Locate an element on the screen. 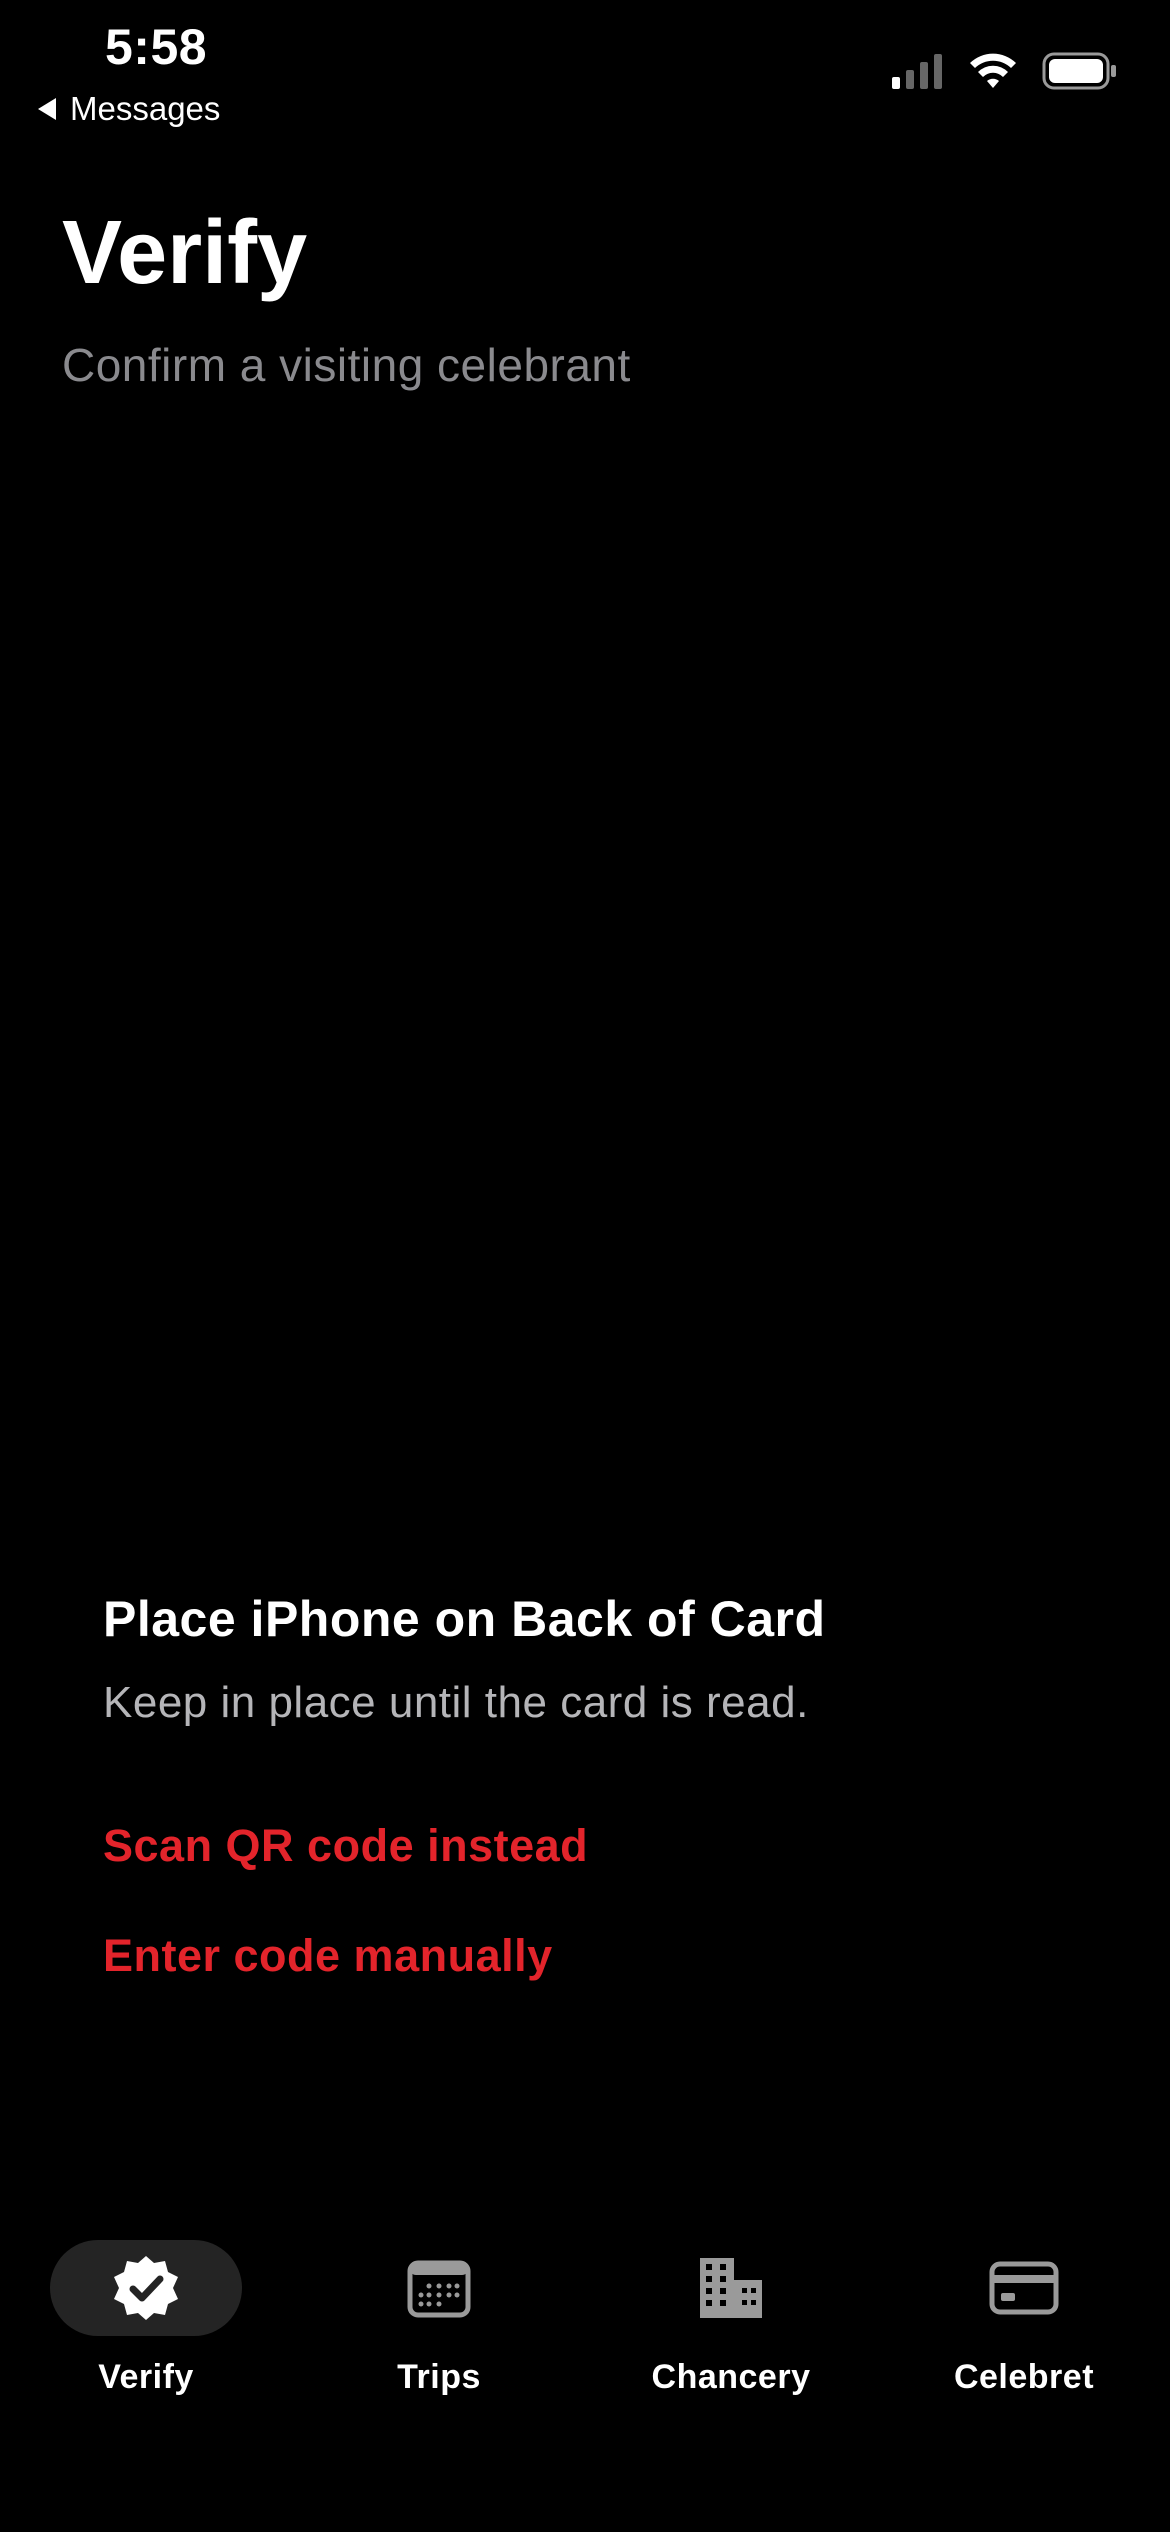 The width and height of the screenshot is (1170, 2532). tab-verify-highlight is located at coordinates (146, 2288).